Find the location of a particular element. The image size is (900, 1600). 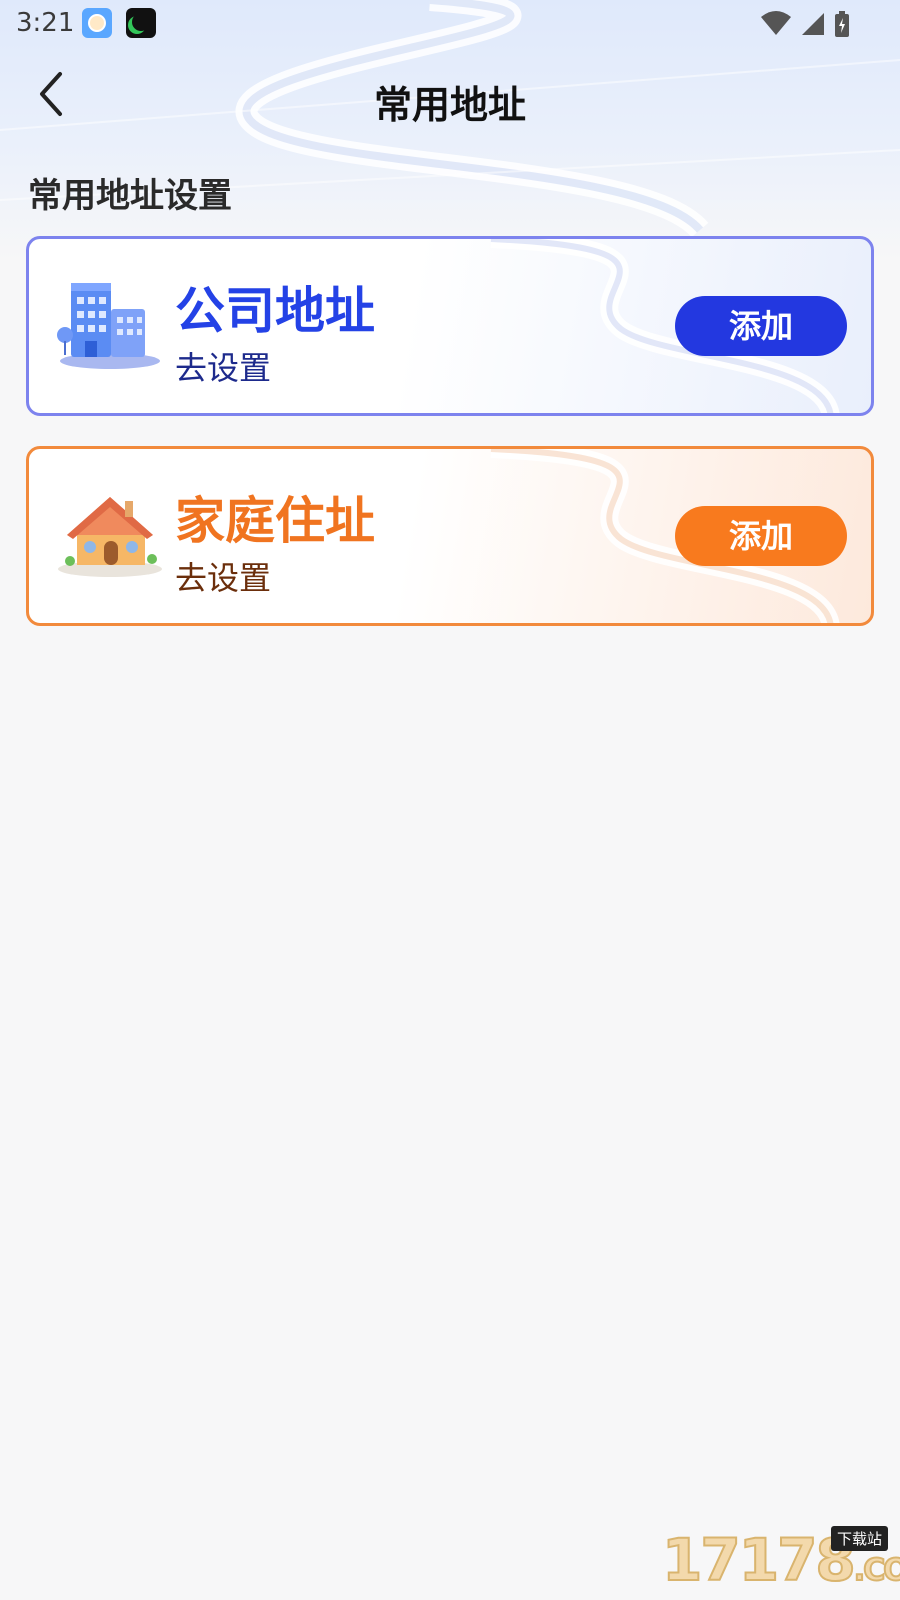

card-title: 家庭住址 is located at coordinates (275, 521).